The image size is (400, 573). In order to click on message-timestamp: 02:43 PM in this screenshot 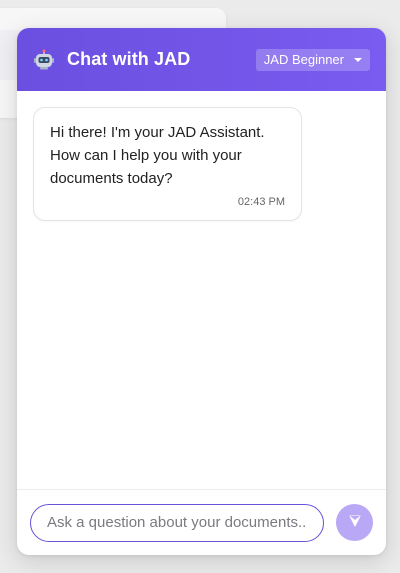, I will do `click(261, 202)`.